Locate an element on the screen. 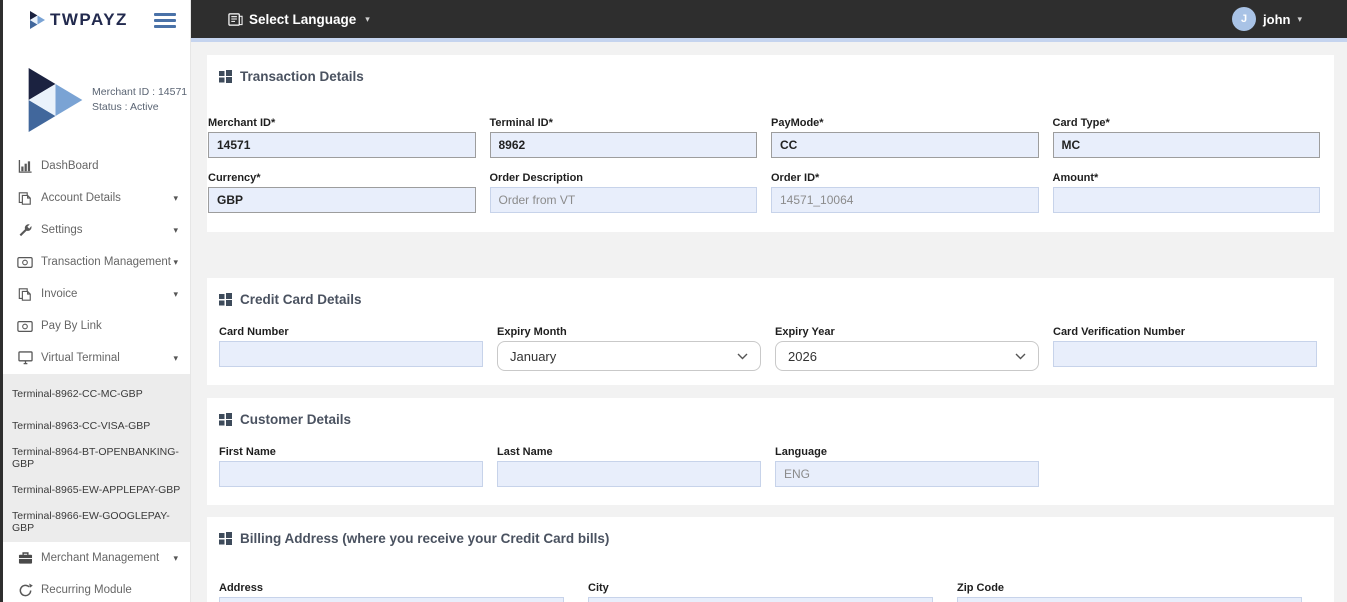 The image size is (1347, 602). field-label-language: Language is located at coordinates (801, 452).